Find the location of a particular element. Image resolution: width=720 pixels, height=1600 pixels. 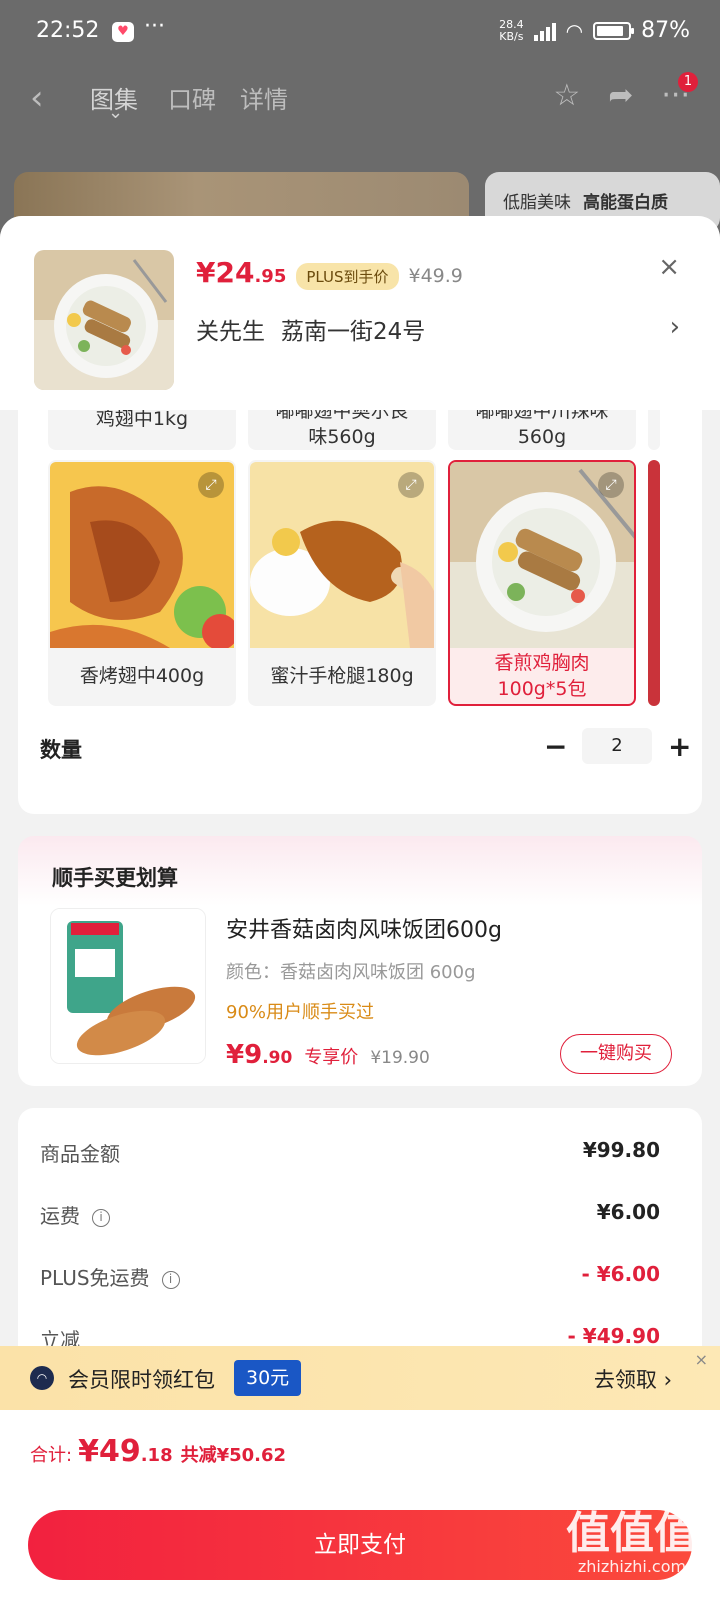

total-row: 合计: ¥49.18 共减¥50.62 is located at coordinates (158, 1451).